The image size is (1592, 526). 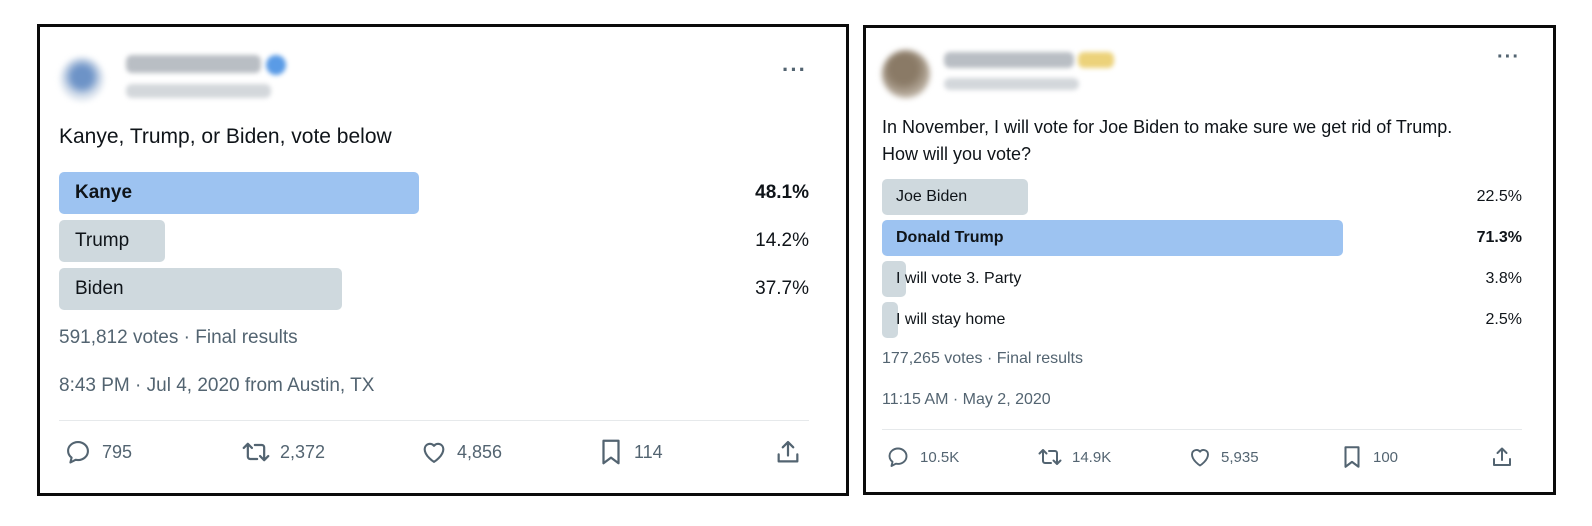 I want to click on tweet-text: Kanye, Trump, or Biden, vote below, so click(x=225, y=136).